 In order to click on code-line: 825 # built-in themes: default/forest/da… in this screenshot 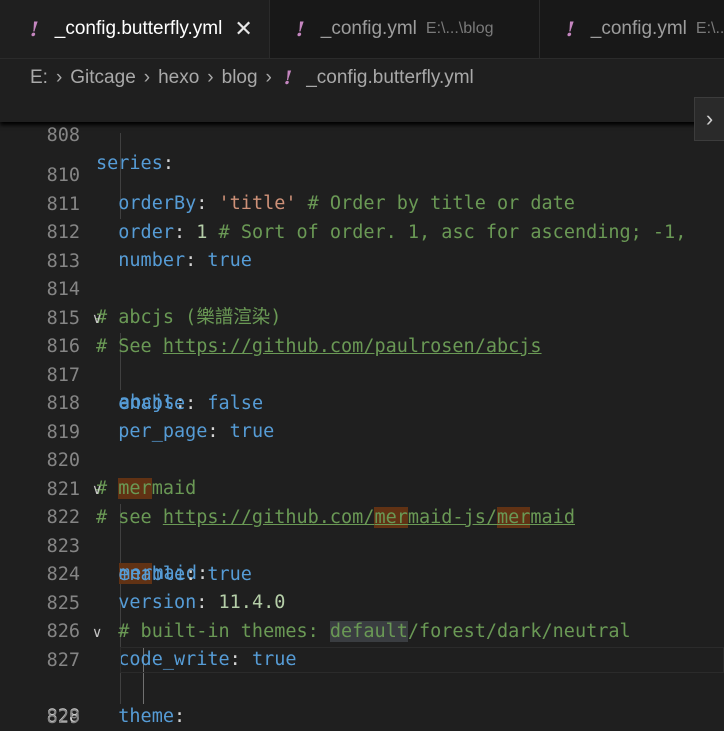, I will do `click(362, 602)`.